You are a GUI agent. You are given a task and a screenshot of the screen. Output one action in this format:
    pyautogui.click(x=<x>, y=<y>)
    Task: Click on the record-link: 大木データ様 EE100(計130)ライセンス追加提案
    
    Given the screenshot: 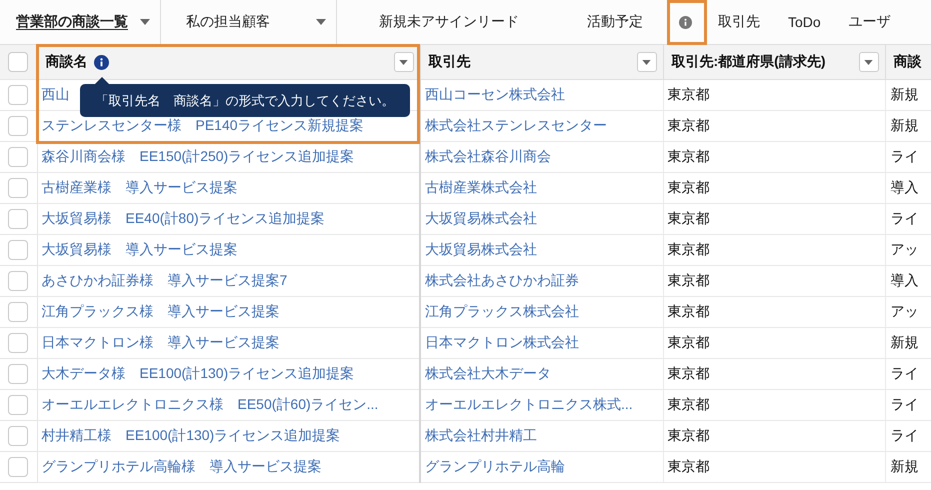 What is the action you would take?
    pyautogui.click(x=198, y=373)
    